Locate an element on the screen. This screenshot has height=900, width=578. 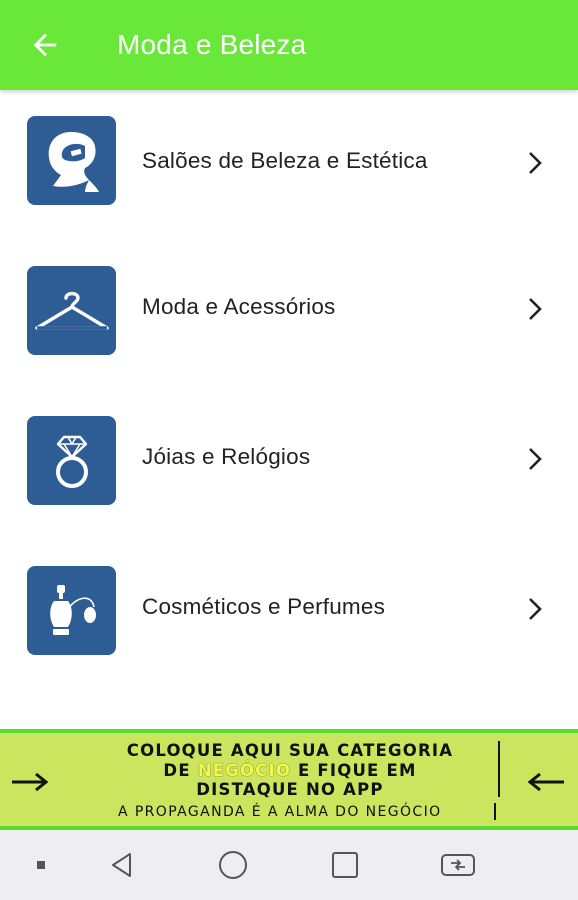
arrow-right-icon is located at coordinates (30, 782).